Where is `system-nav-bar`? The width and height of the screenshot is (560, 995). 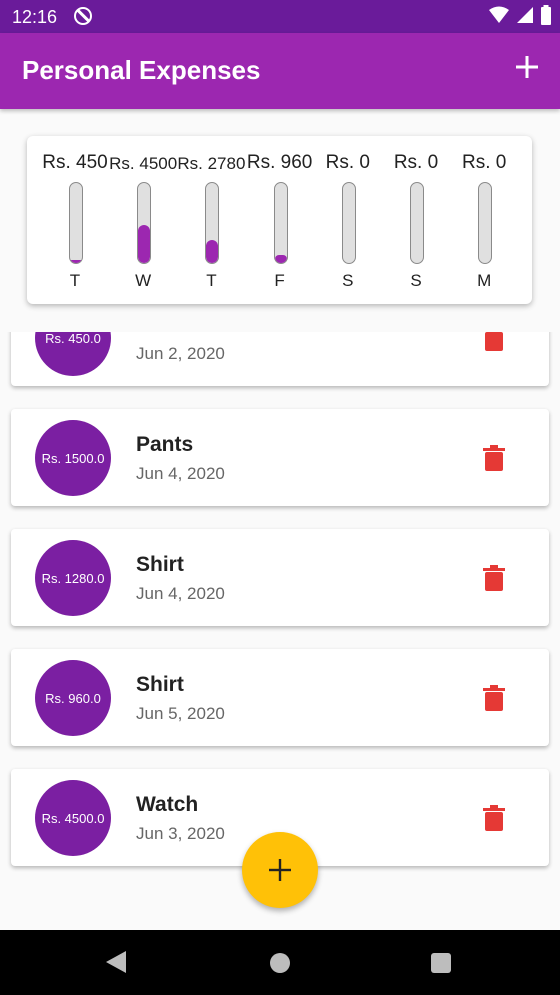 system-nav-bar is located at coordinates (280, 962).